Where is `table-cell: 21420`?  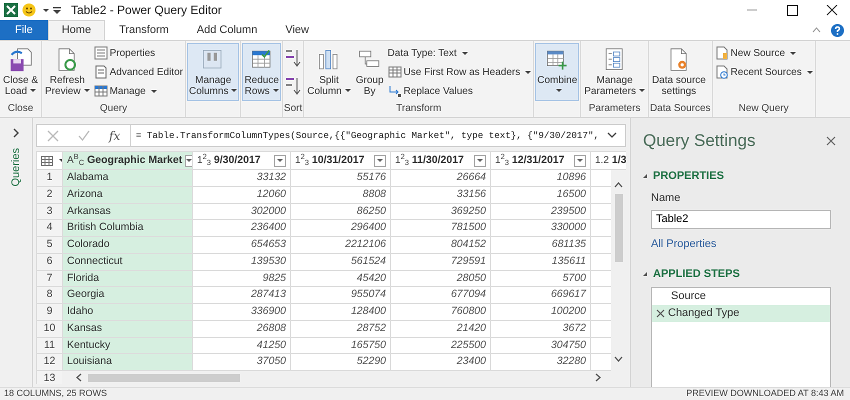 table-cell: 21420 is located at coordinates (440, 328).